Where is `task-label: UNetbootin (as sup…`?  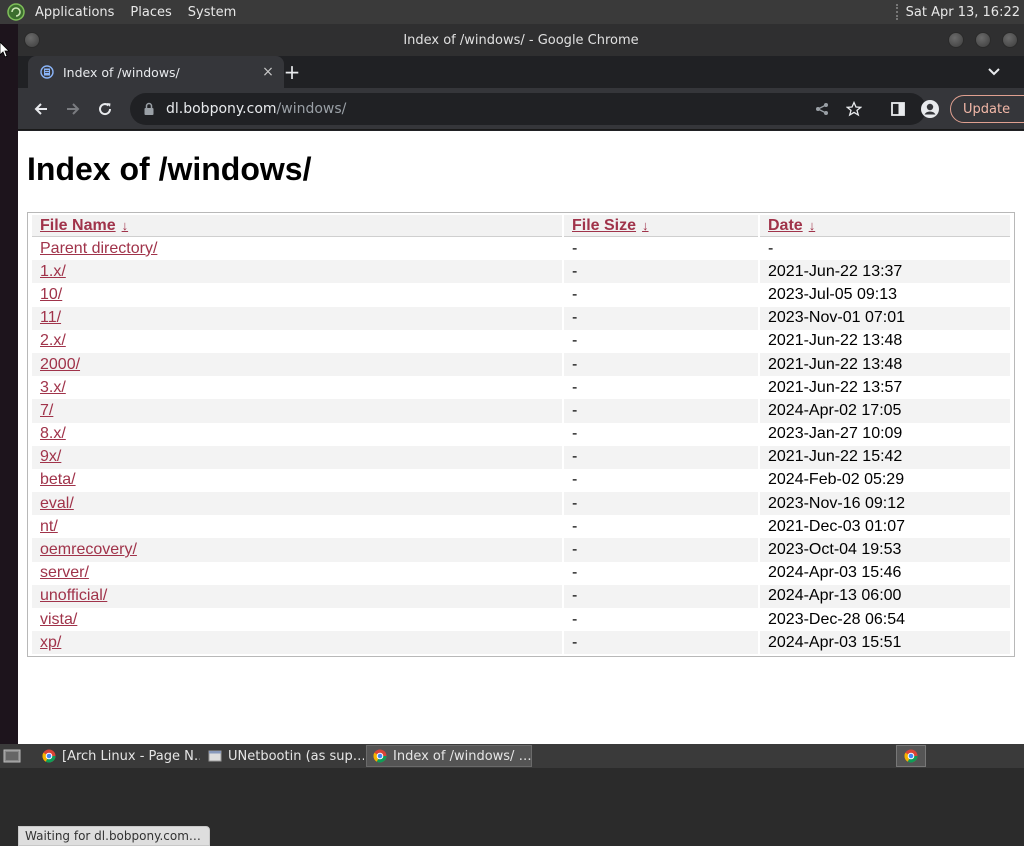
task-label: UNetbootin (as sup… is located at coordinates (296, 756).